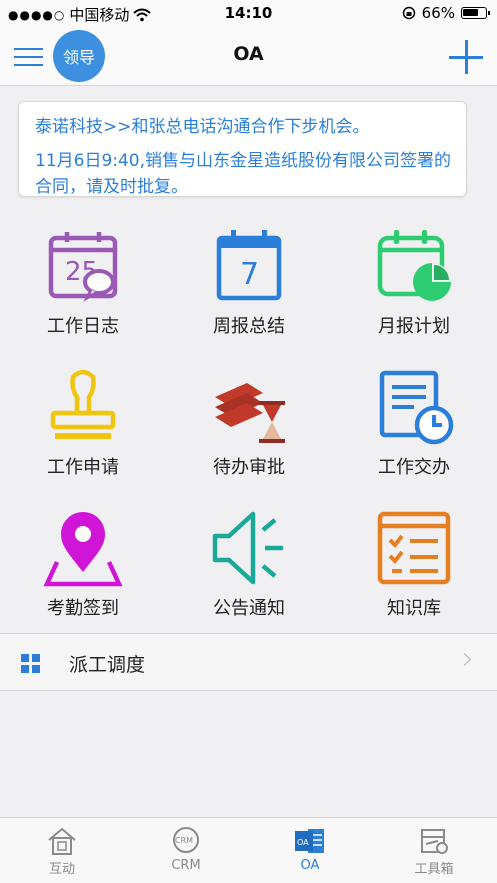 This screenshot has width=497, height=883. I want to click on tab-crm: CRM CRM, so click(186, 850).